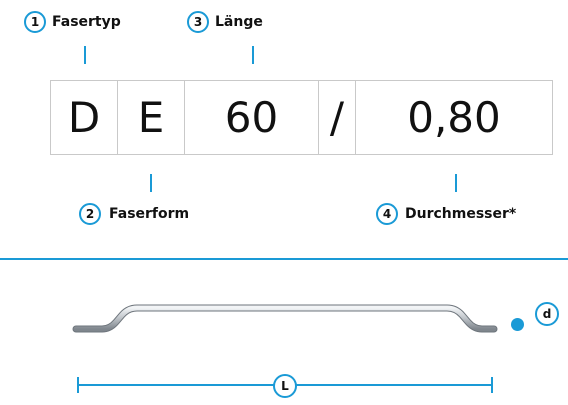 The width and height of the screenshot is (568, 405). I want to click on connector-laenge, so click(253, 55).